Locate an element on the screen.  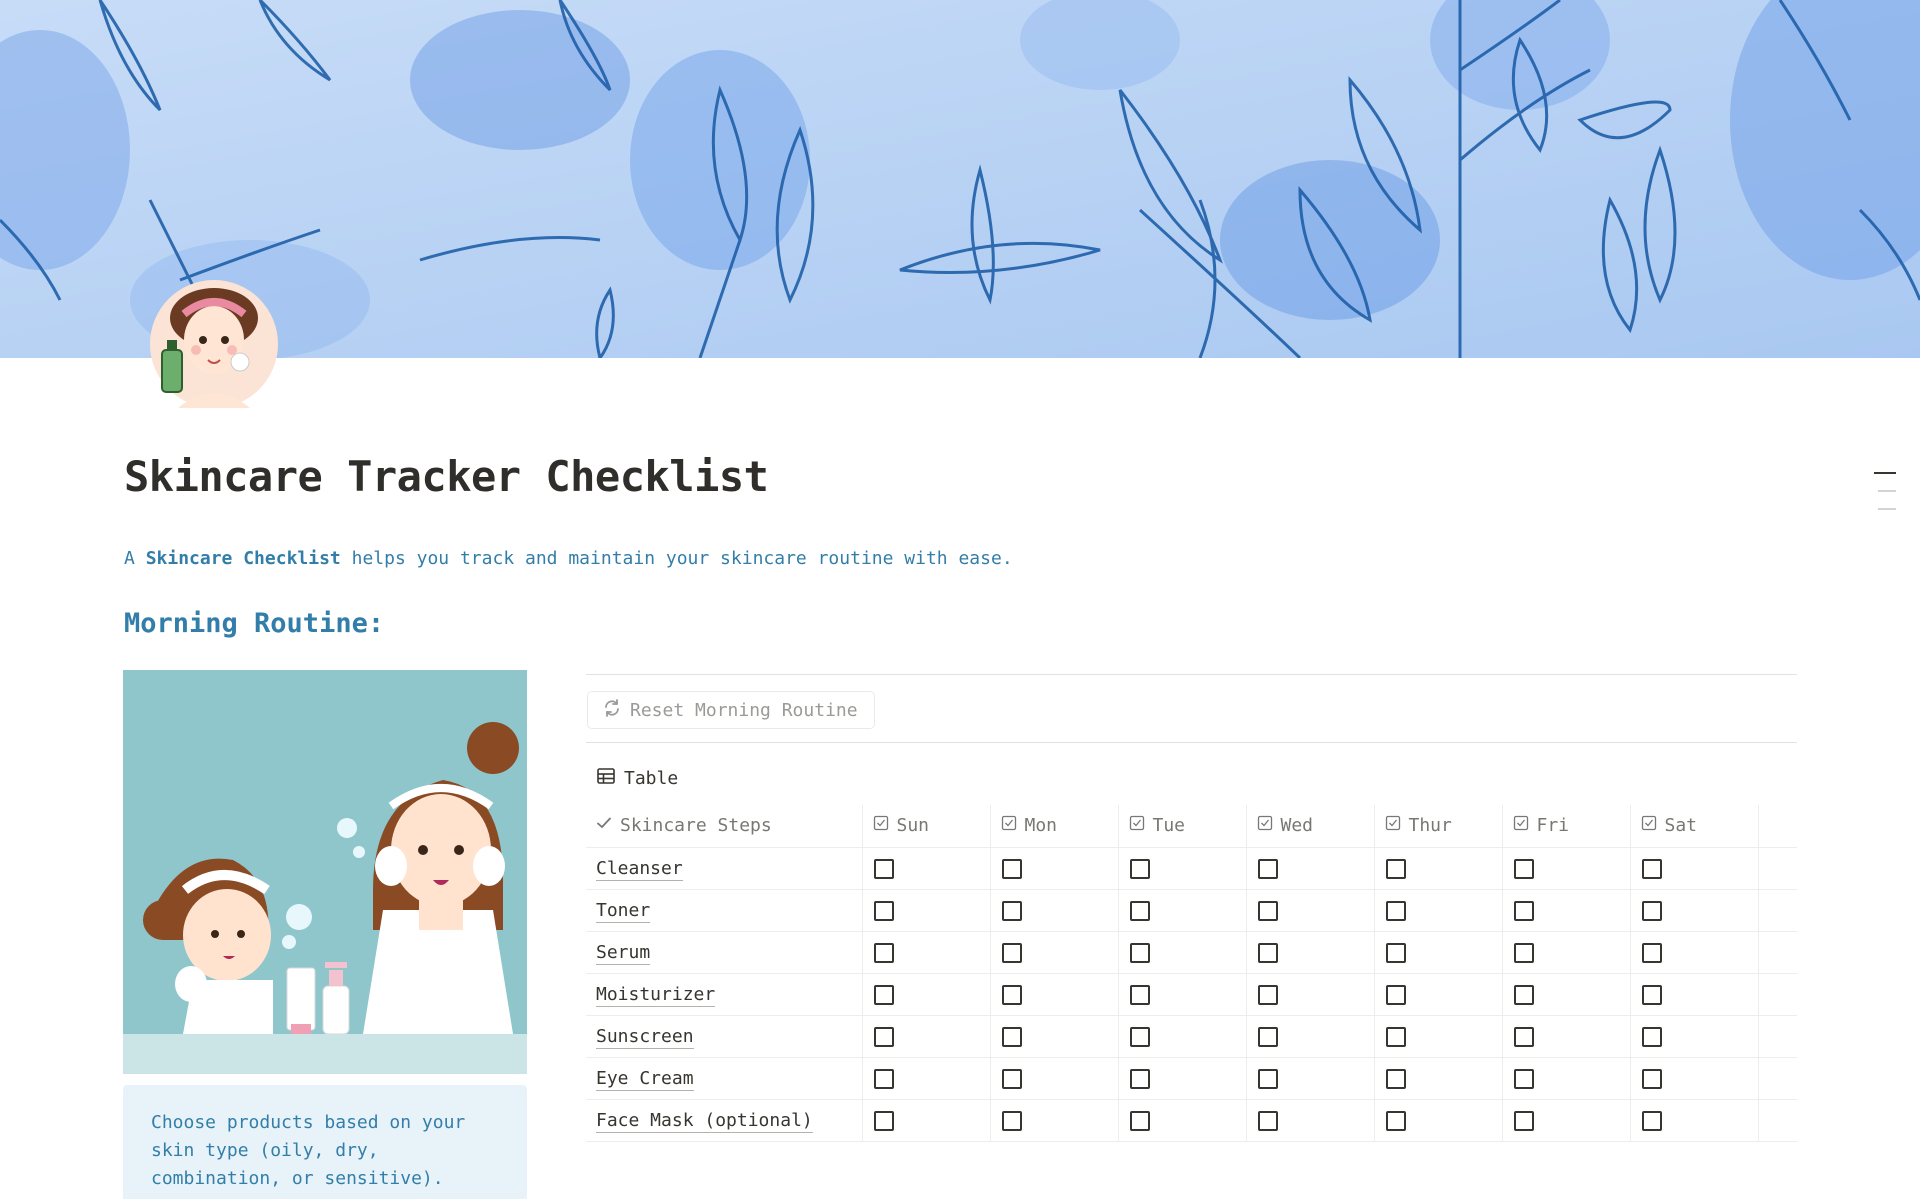
skincare-step-title: Serum is located at coordinates (623, 953).